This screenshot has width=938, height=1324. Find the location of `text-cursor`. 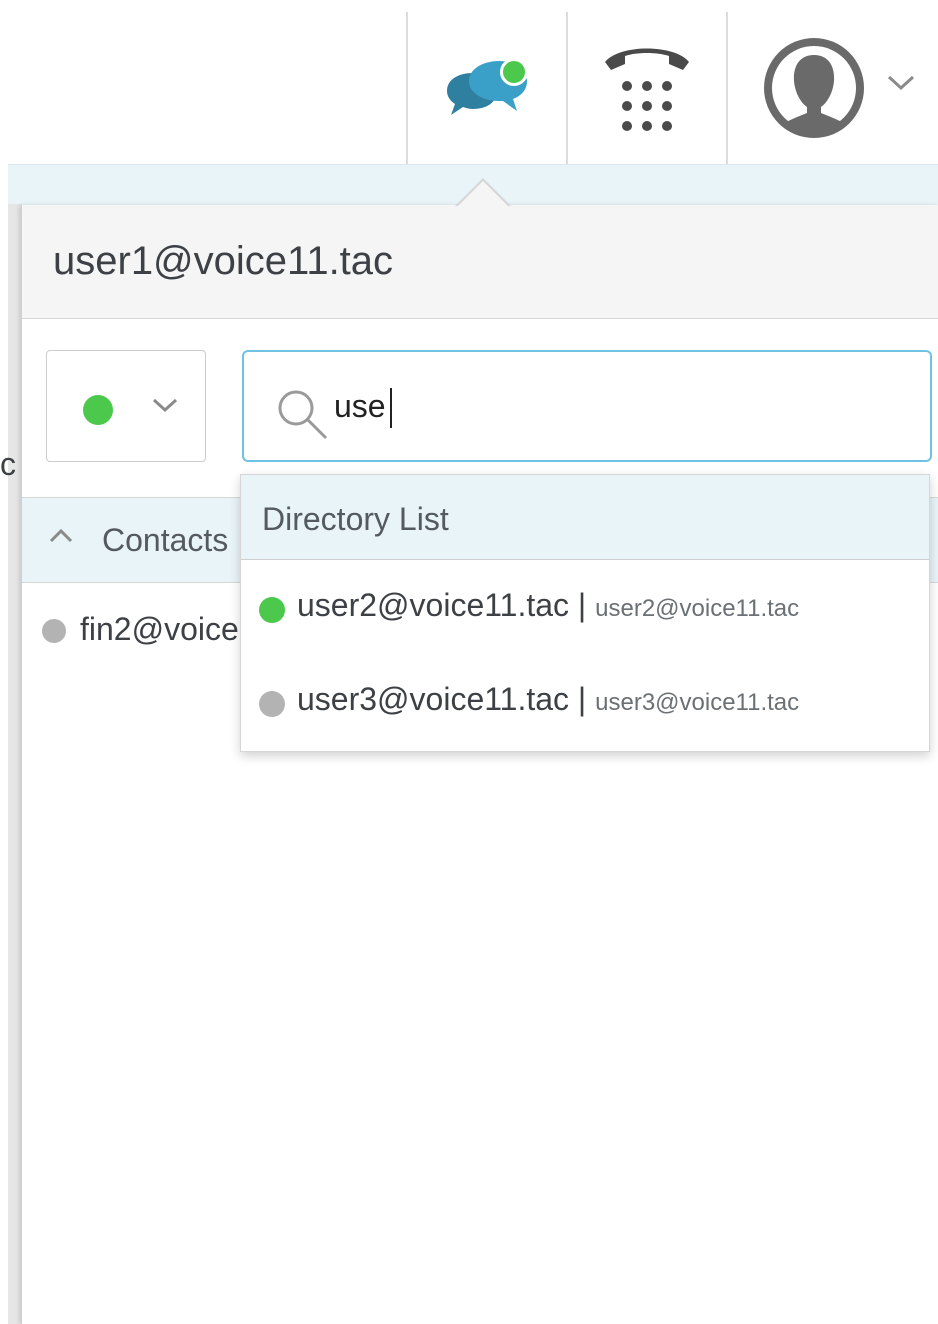

text-cursor is located at coordinates (391, 408).